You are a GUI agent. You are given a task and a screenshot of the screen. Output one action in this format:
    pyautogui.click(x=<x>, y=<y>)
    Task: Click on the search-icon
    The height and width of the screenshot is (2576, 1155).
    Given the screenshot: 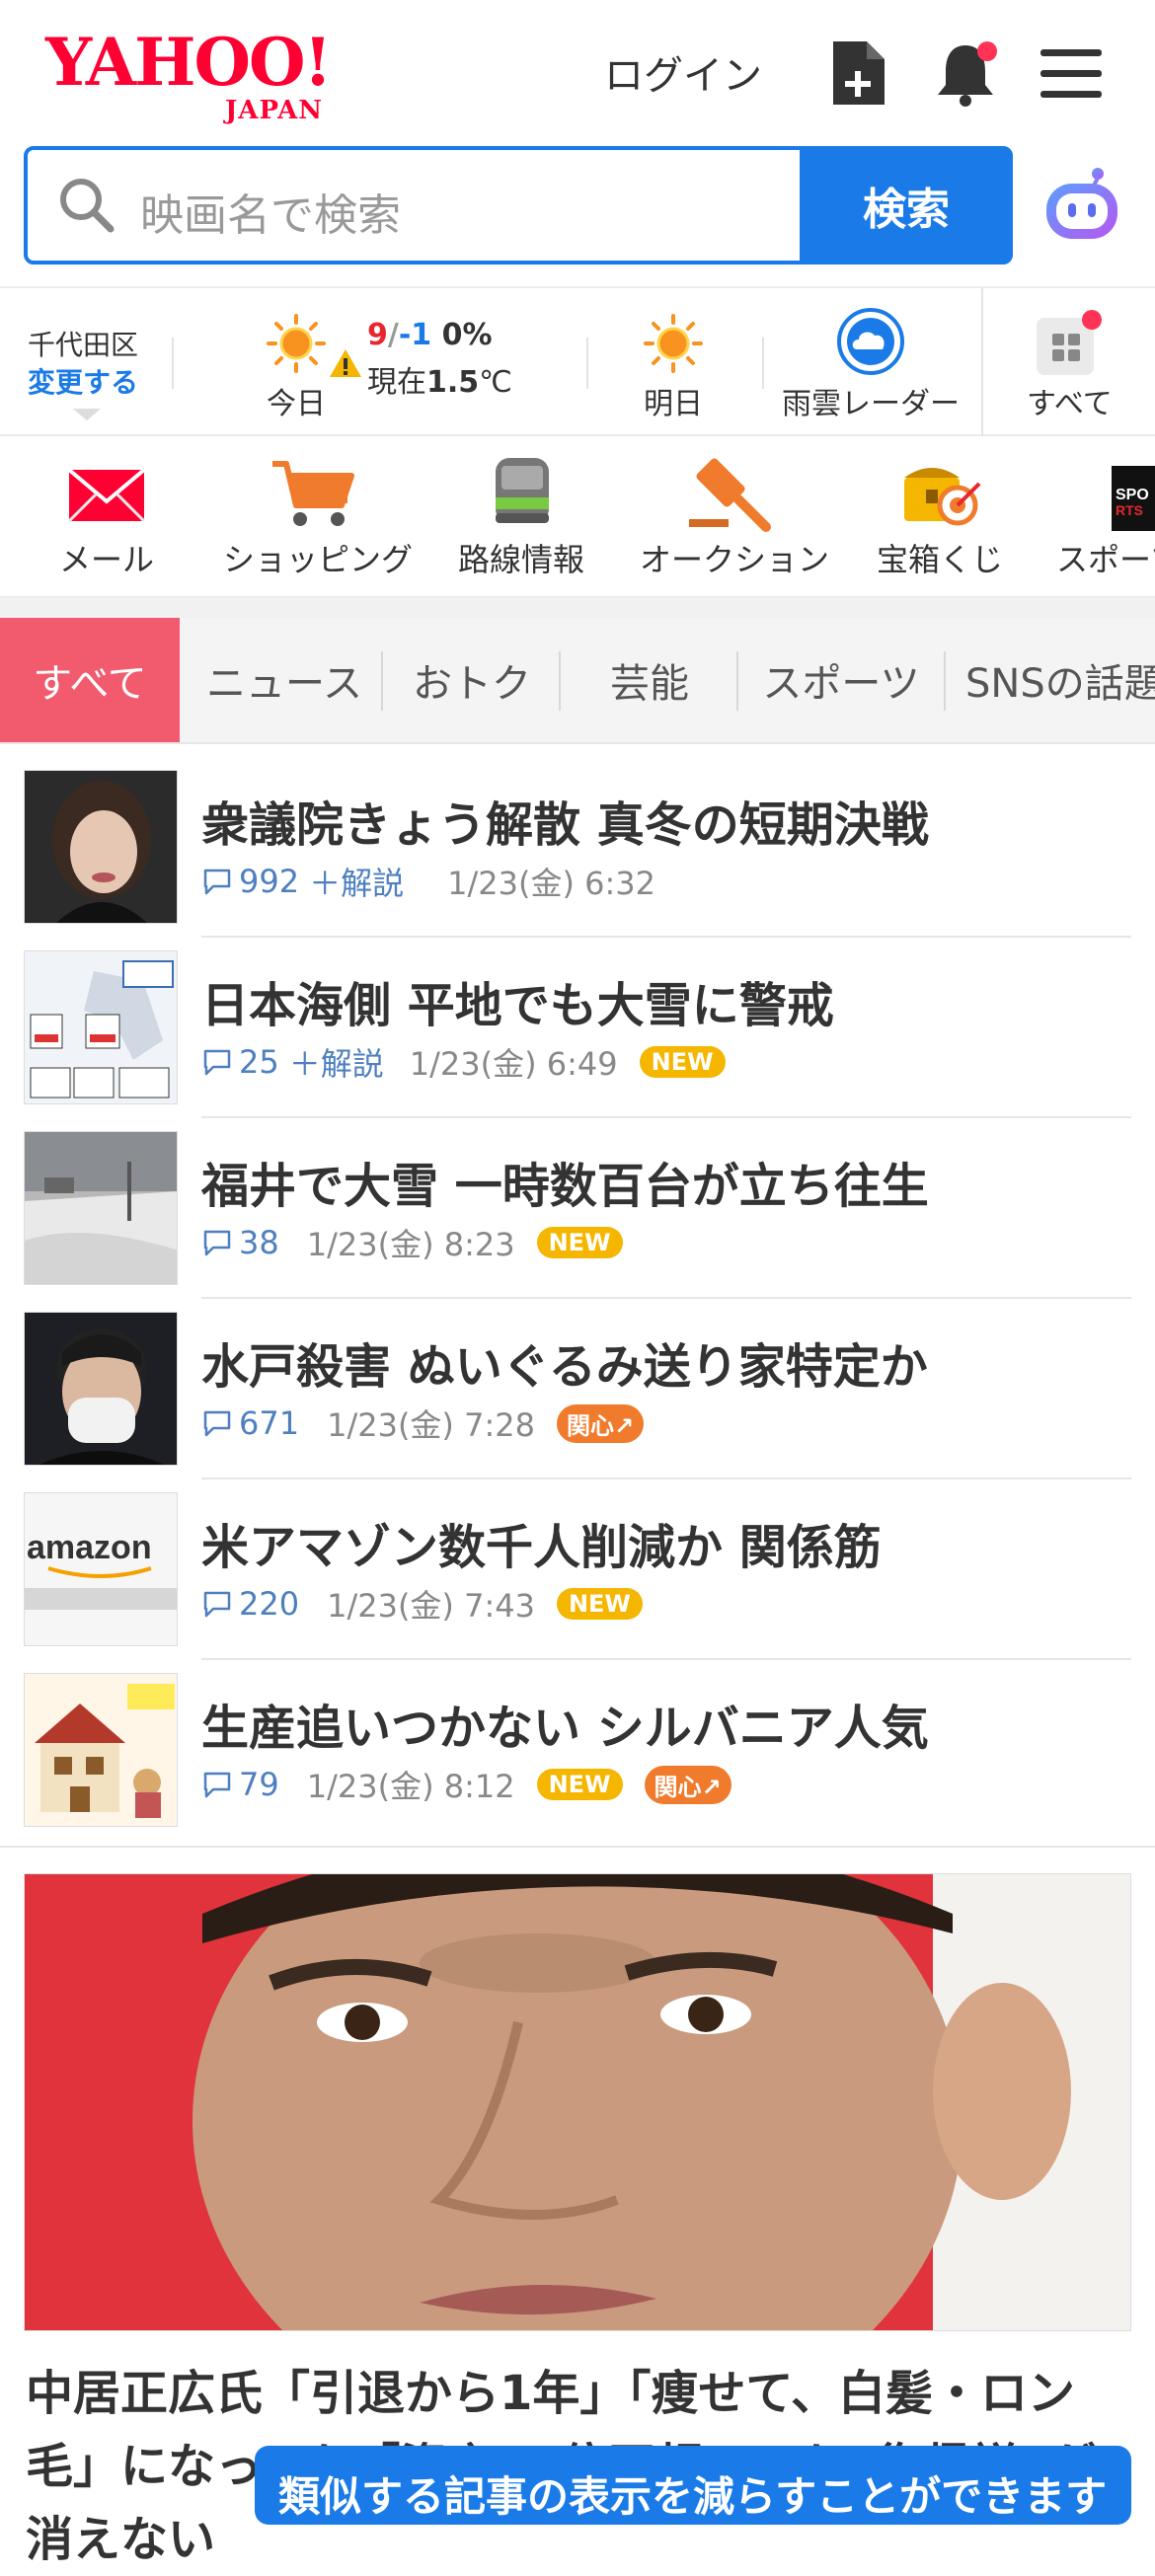 What is the action you would take?
    pyautogui.click(x=87, y=206)
    